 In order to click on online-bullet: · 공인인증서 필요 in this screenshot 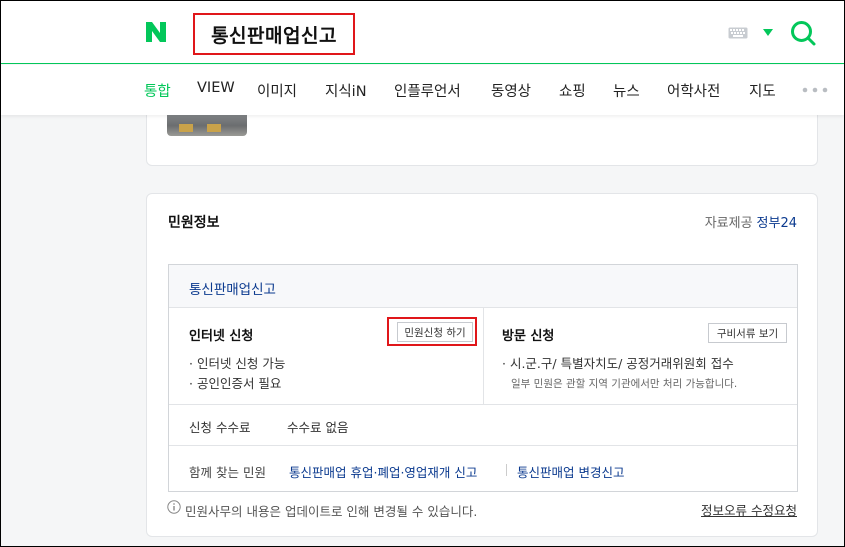, I will do `click(235, 383)`.